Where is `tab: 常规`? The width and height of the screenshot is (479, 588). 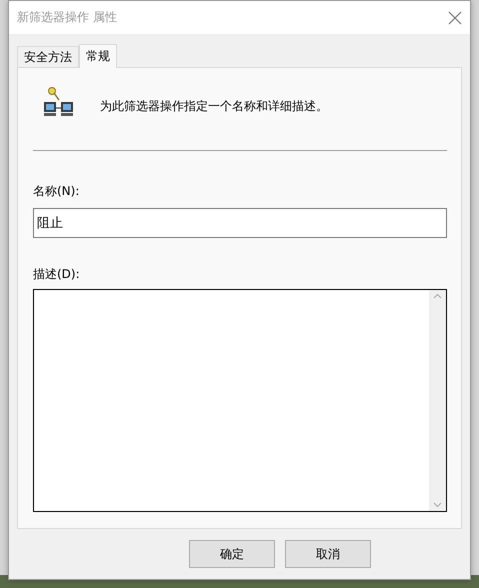
tab: 常规 is located at coordinates (98, 56).